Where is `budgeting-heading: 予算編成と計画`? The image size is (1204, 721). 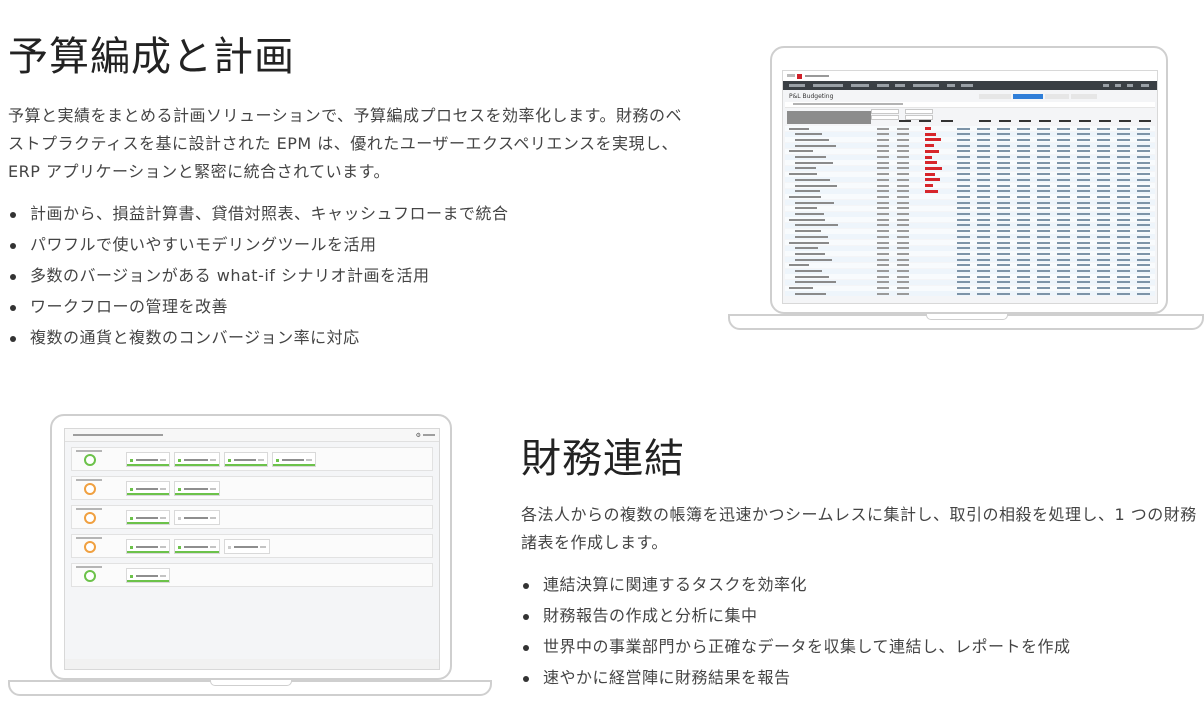
budgeting-heading: 予算編成と計画 is located at coordinates (151, 57).